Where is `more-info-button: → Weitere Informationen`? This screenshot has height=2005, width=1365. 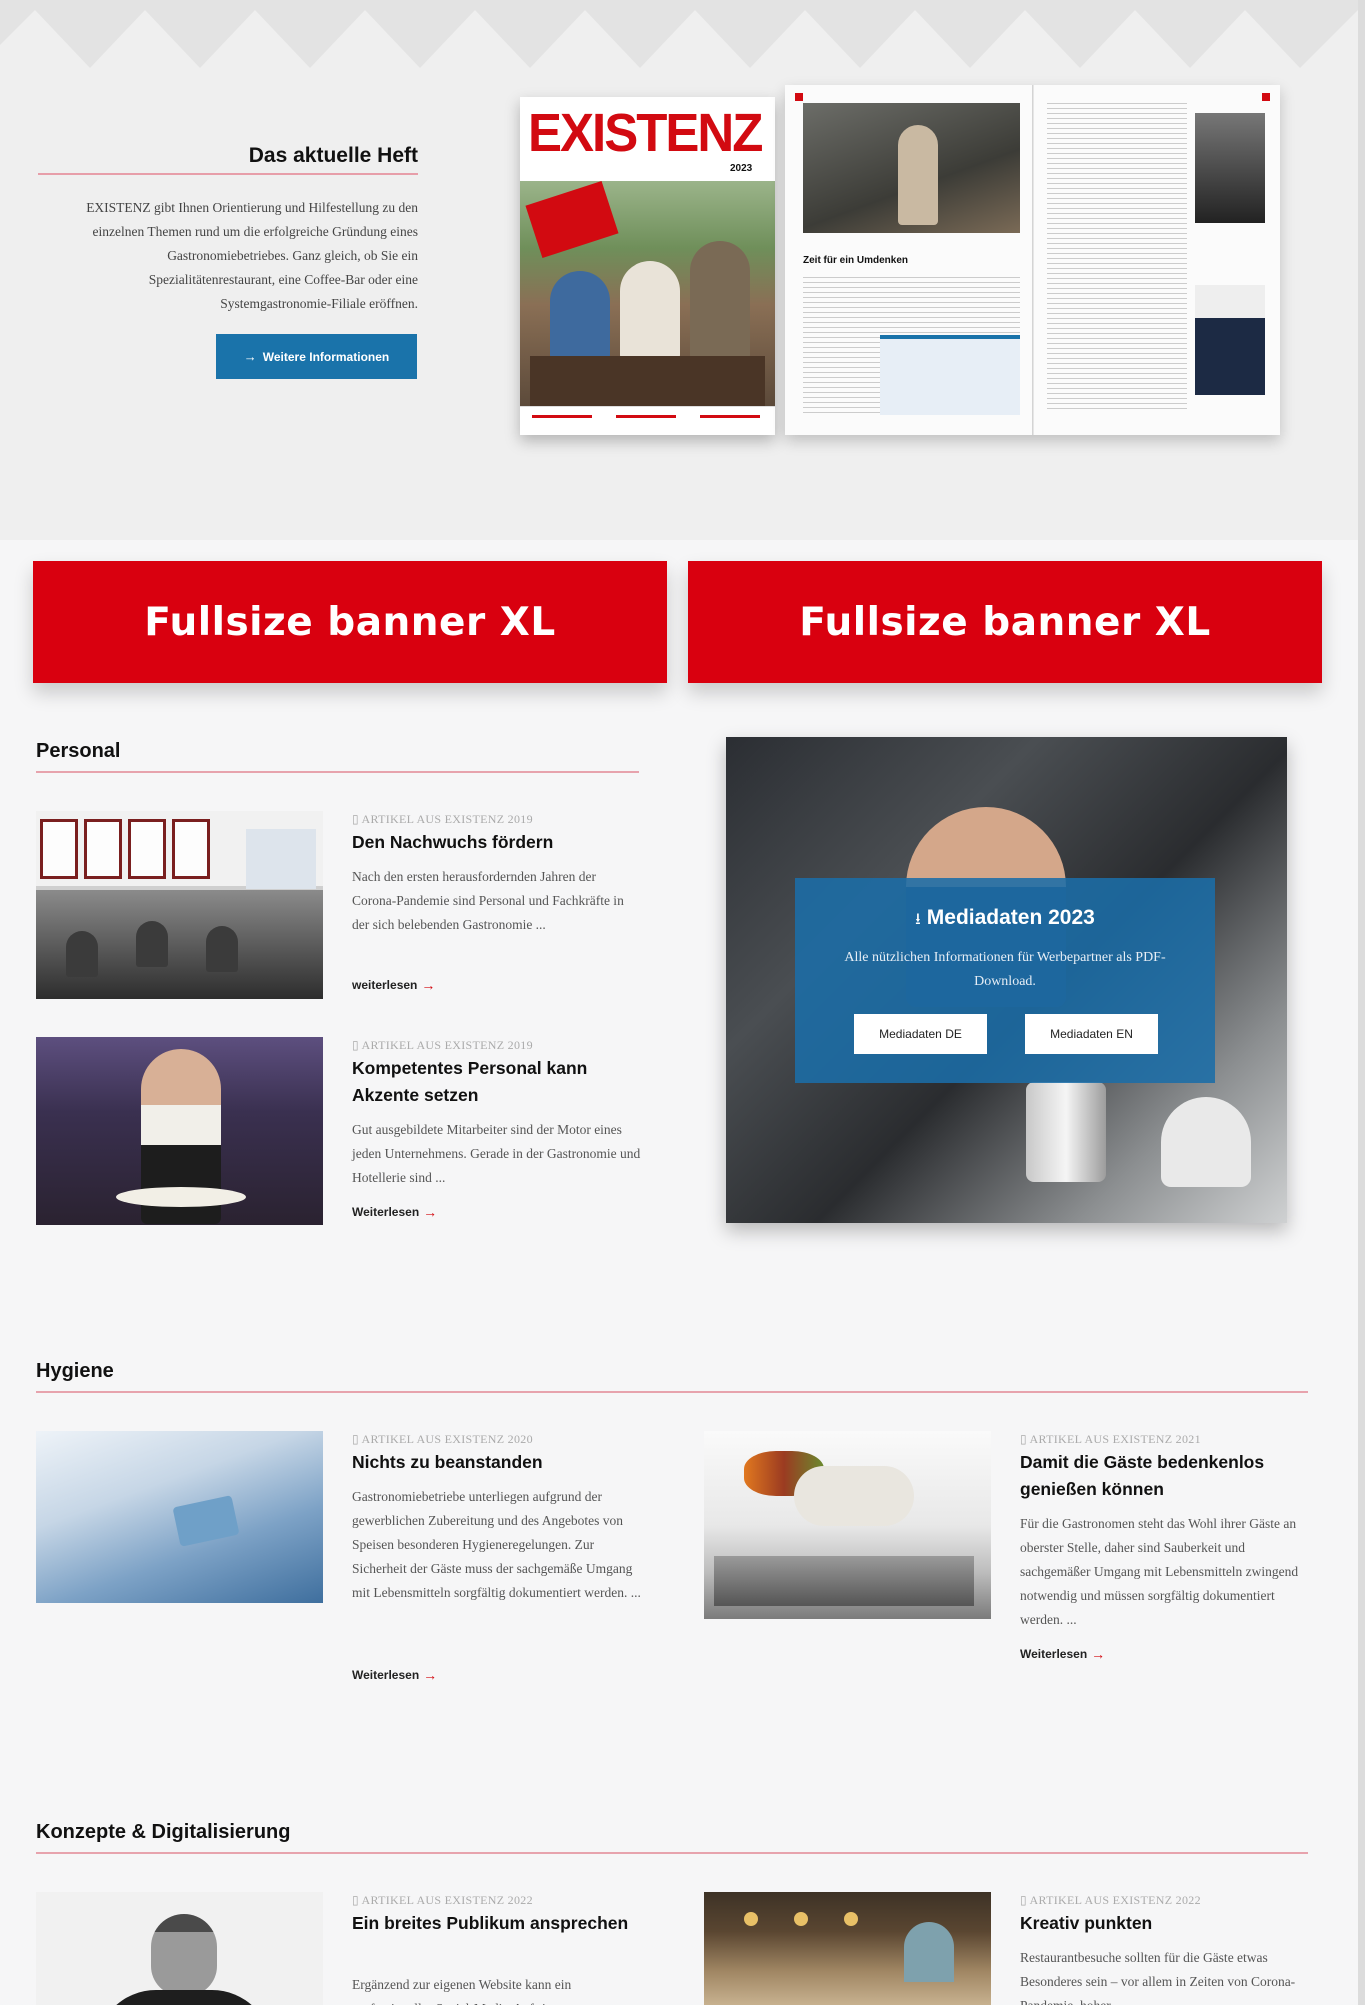
more-info-button: → Weitere Informationen is located at coordinates (316, 356).